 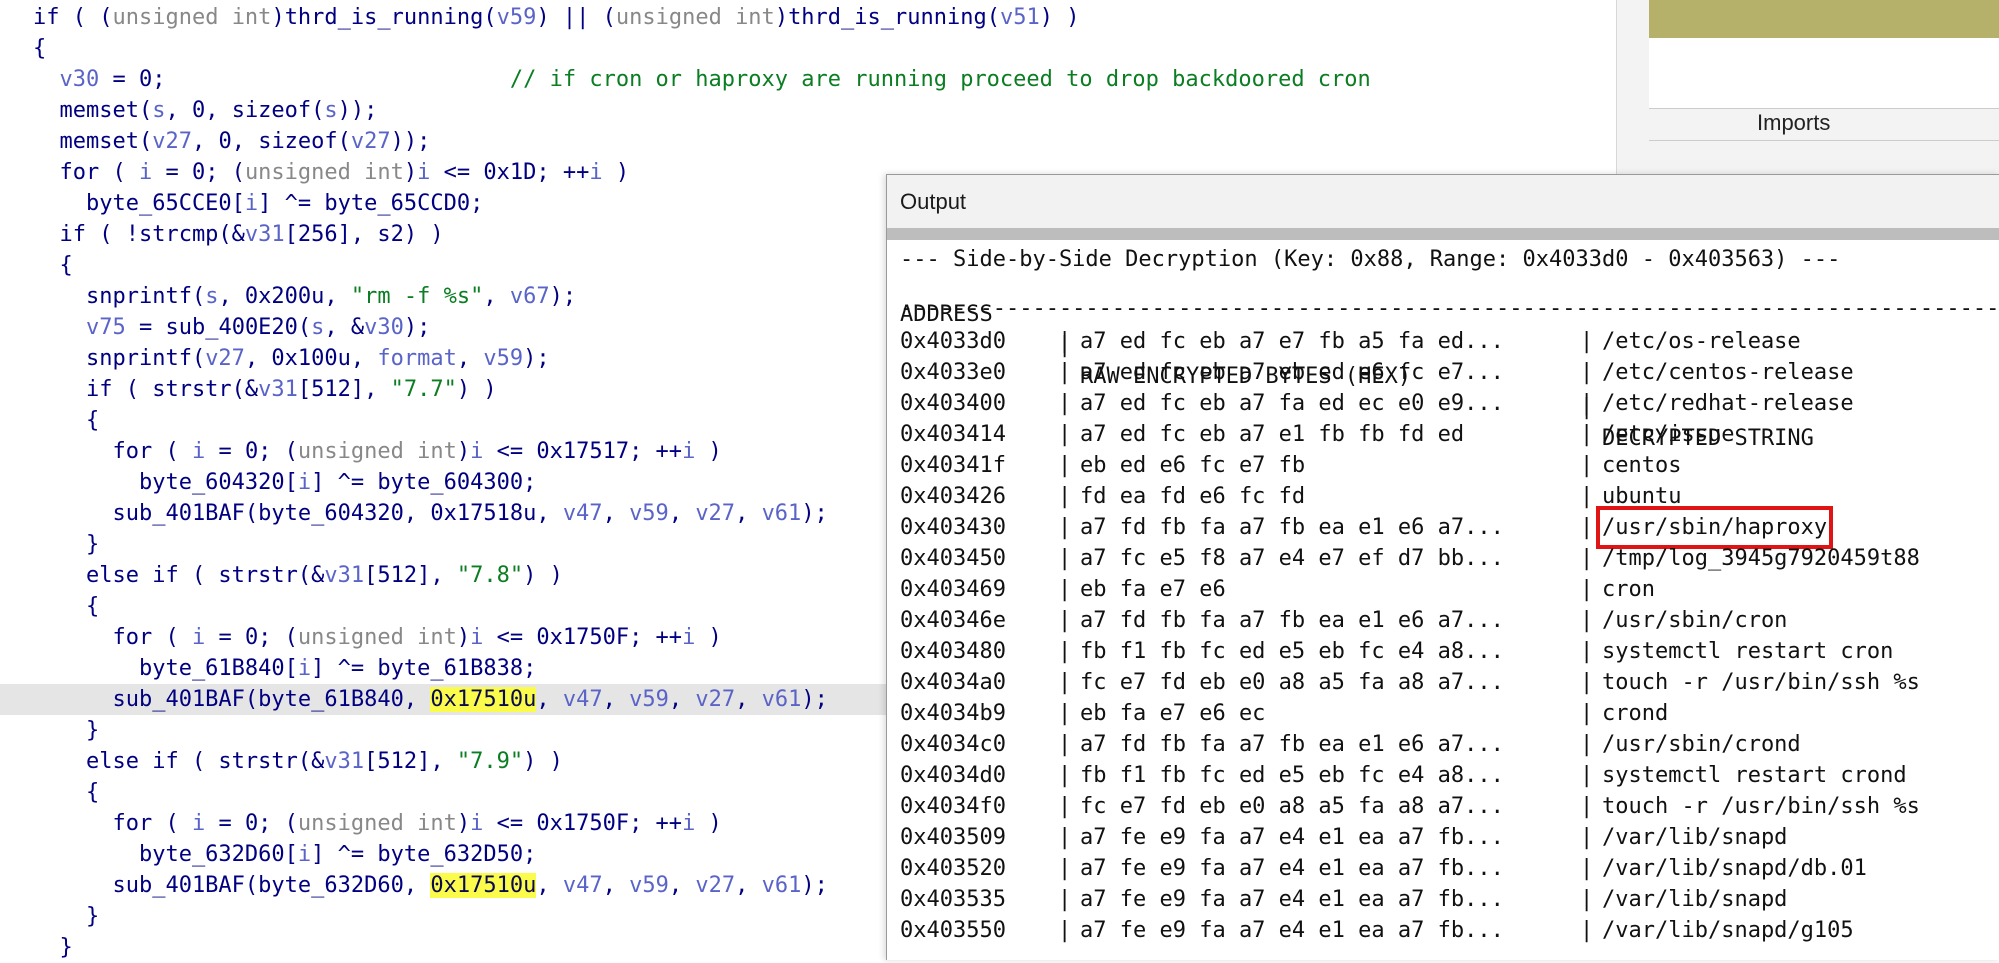 I want to click on code-token, so click(x=59, y=327).